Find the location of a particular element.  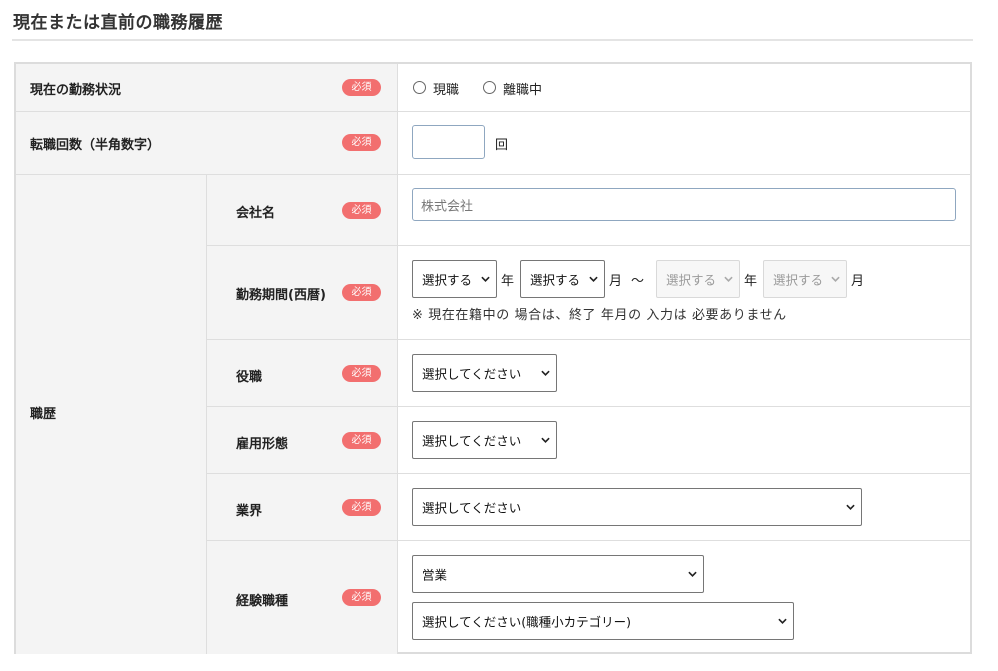

position-select: 選択してください is located at coordinates (484, 373).